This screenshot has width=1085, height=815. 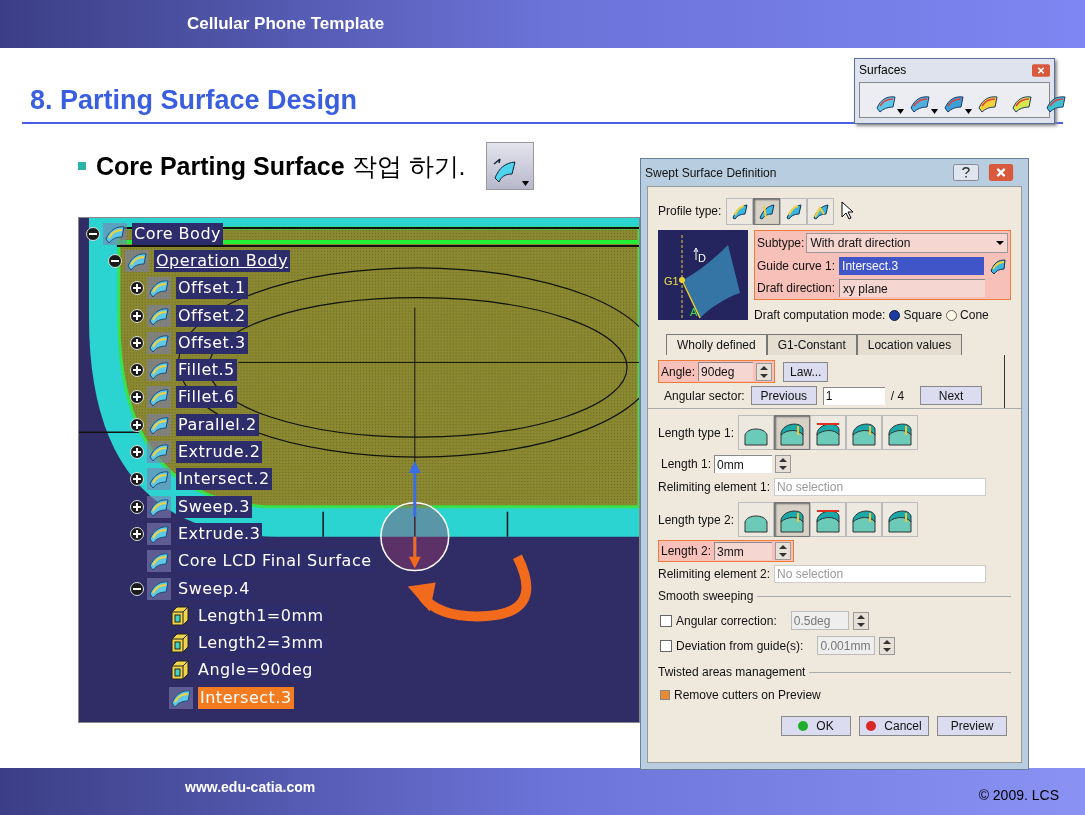 What do you see at coordinates (694, 312) in the screenshot?
I see `diagram-label: A` at bounding box center [694, 312].